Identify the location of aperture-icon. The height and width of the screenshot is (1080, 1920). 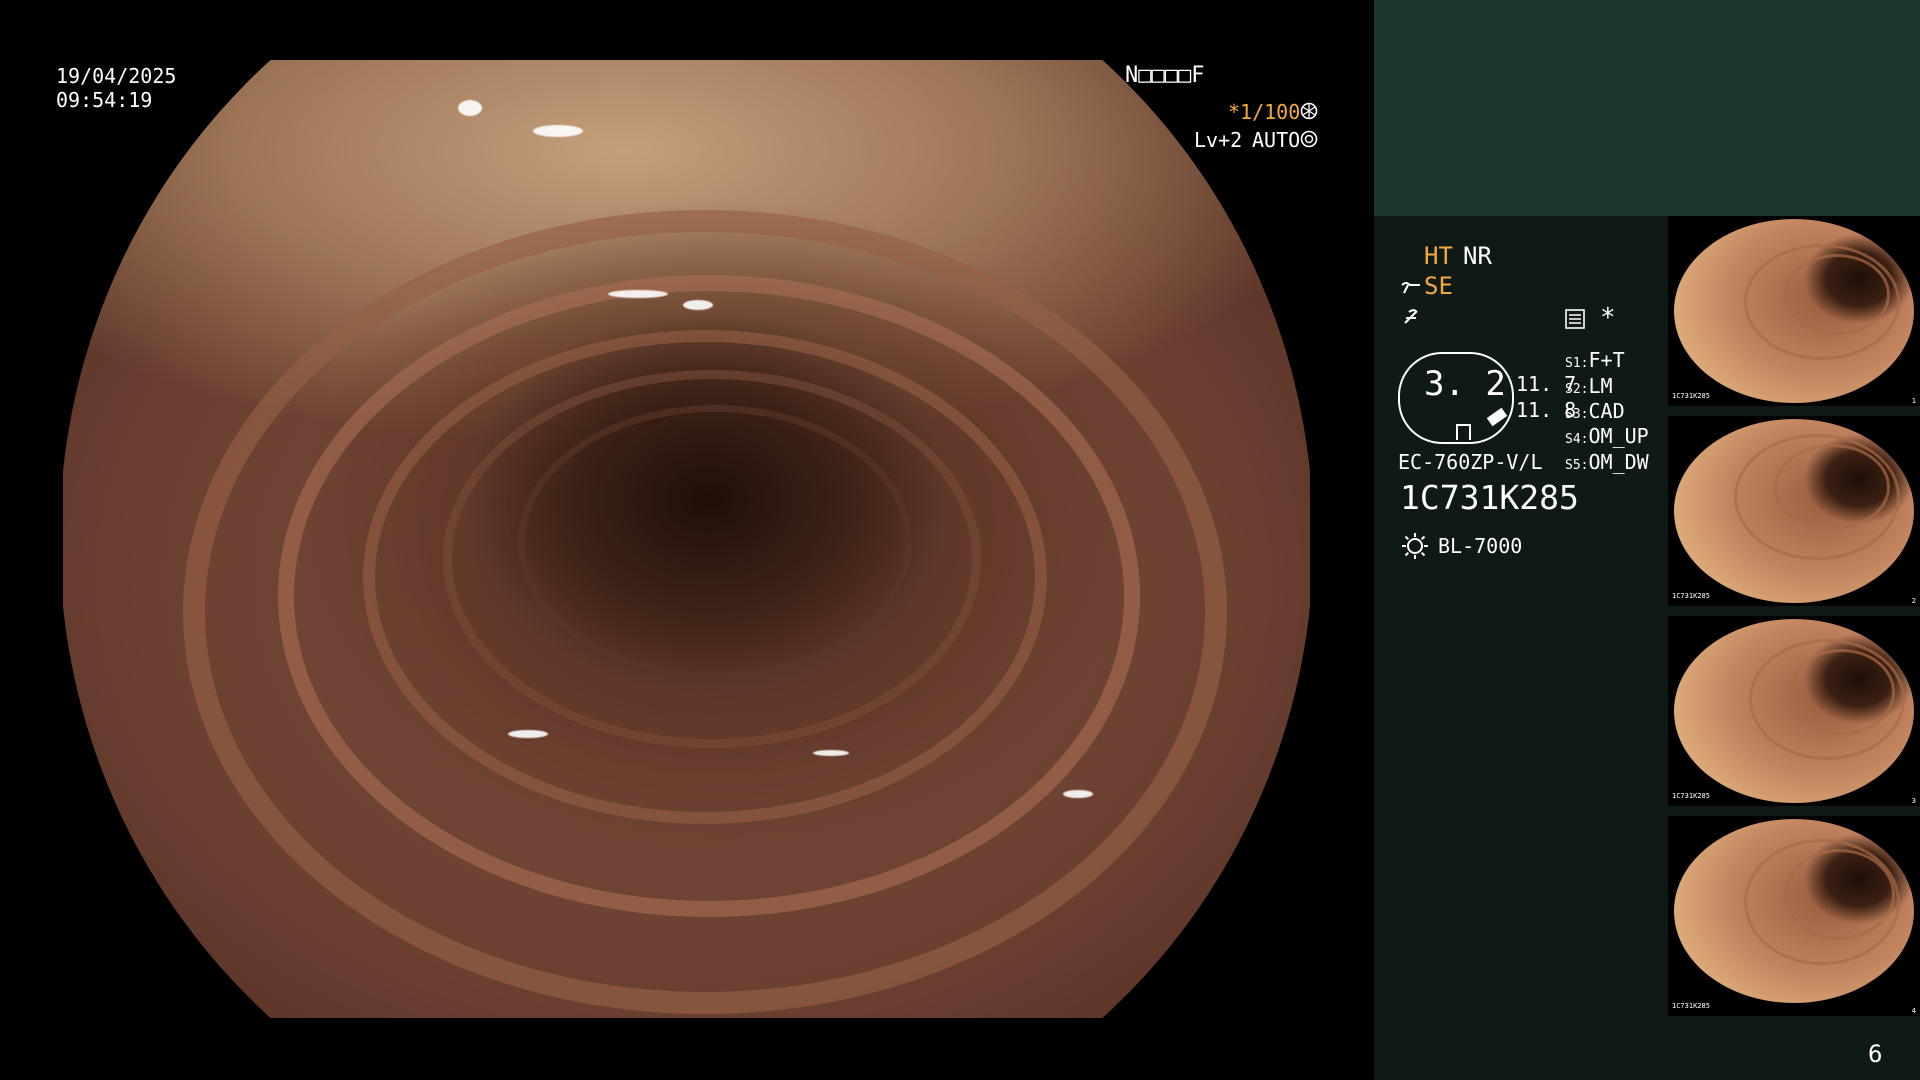
(1309, 111).